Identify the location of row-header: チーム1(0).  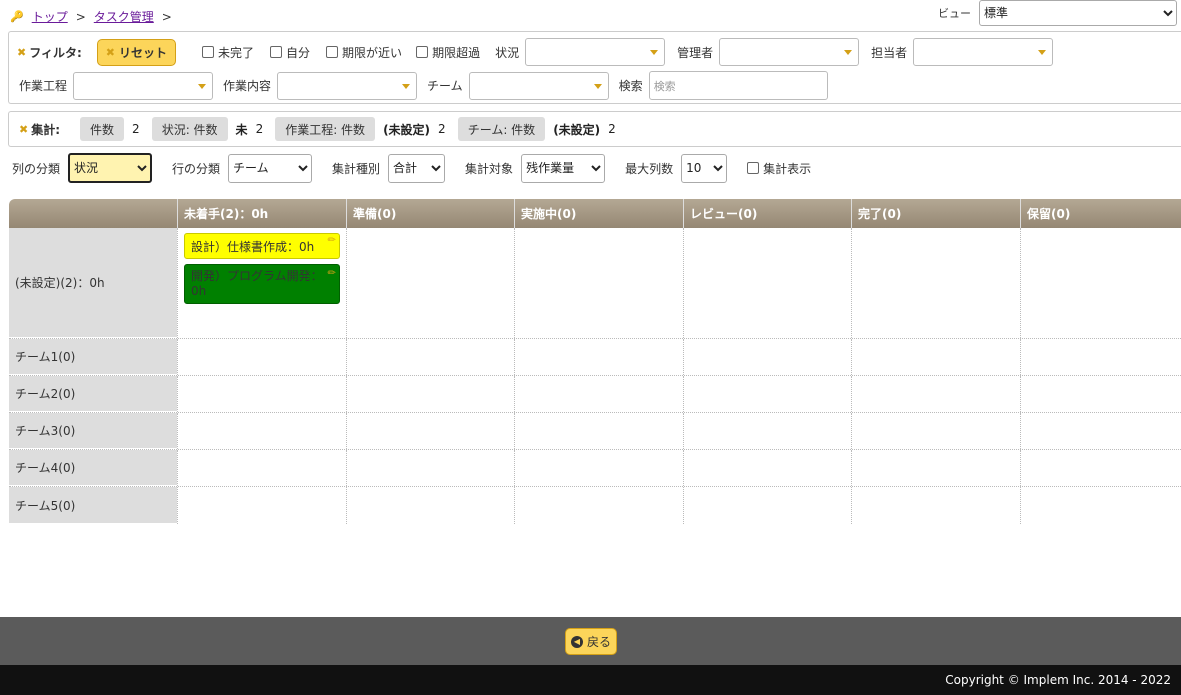
(93, 357).